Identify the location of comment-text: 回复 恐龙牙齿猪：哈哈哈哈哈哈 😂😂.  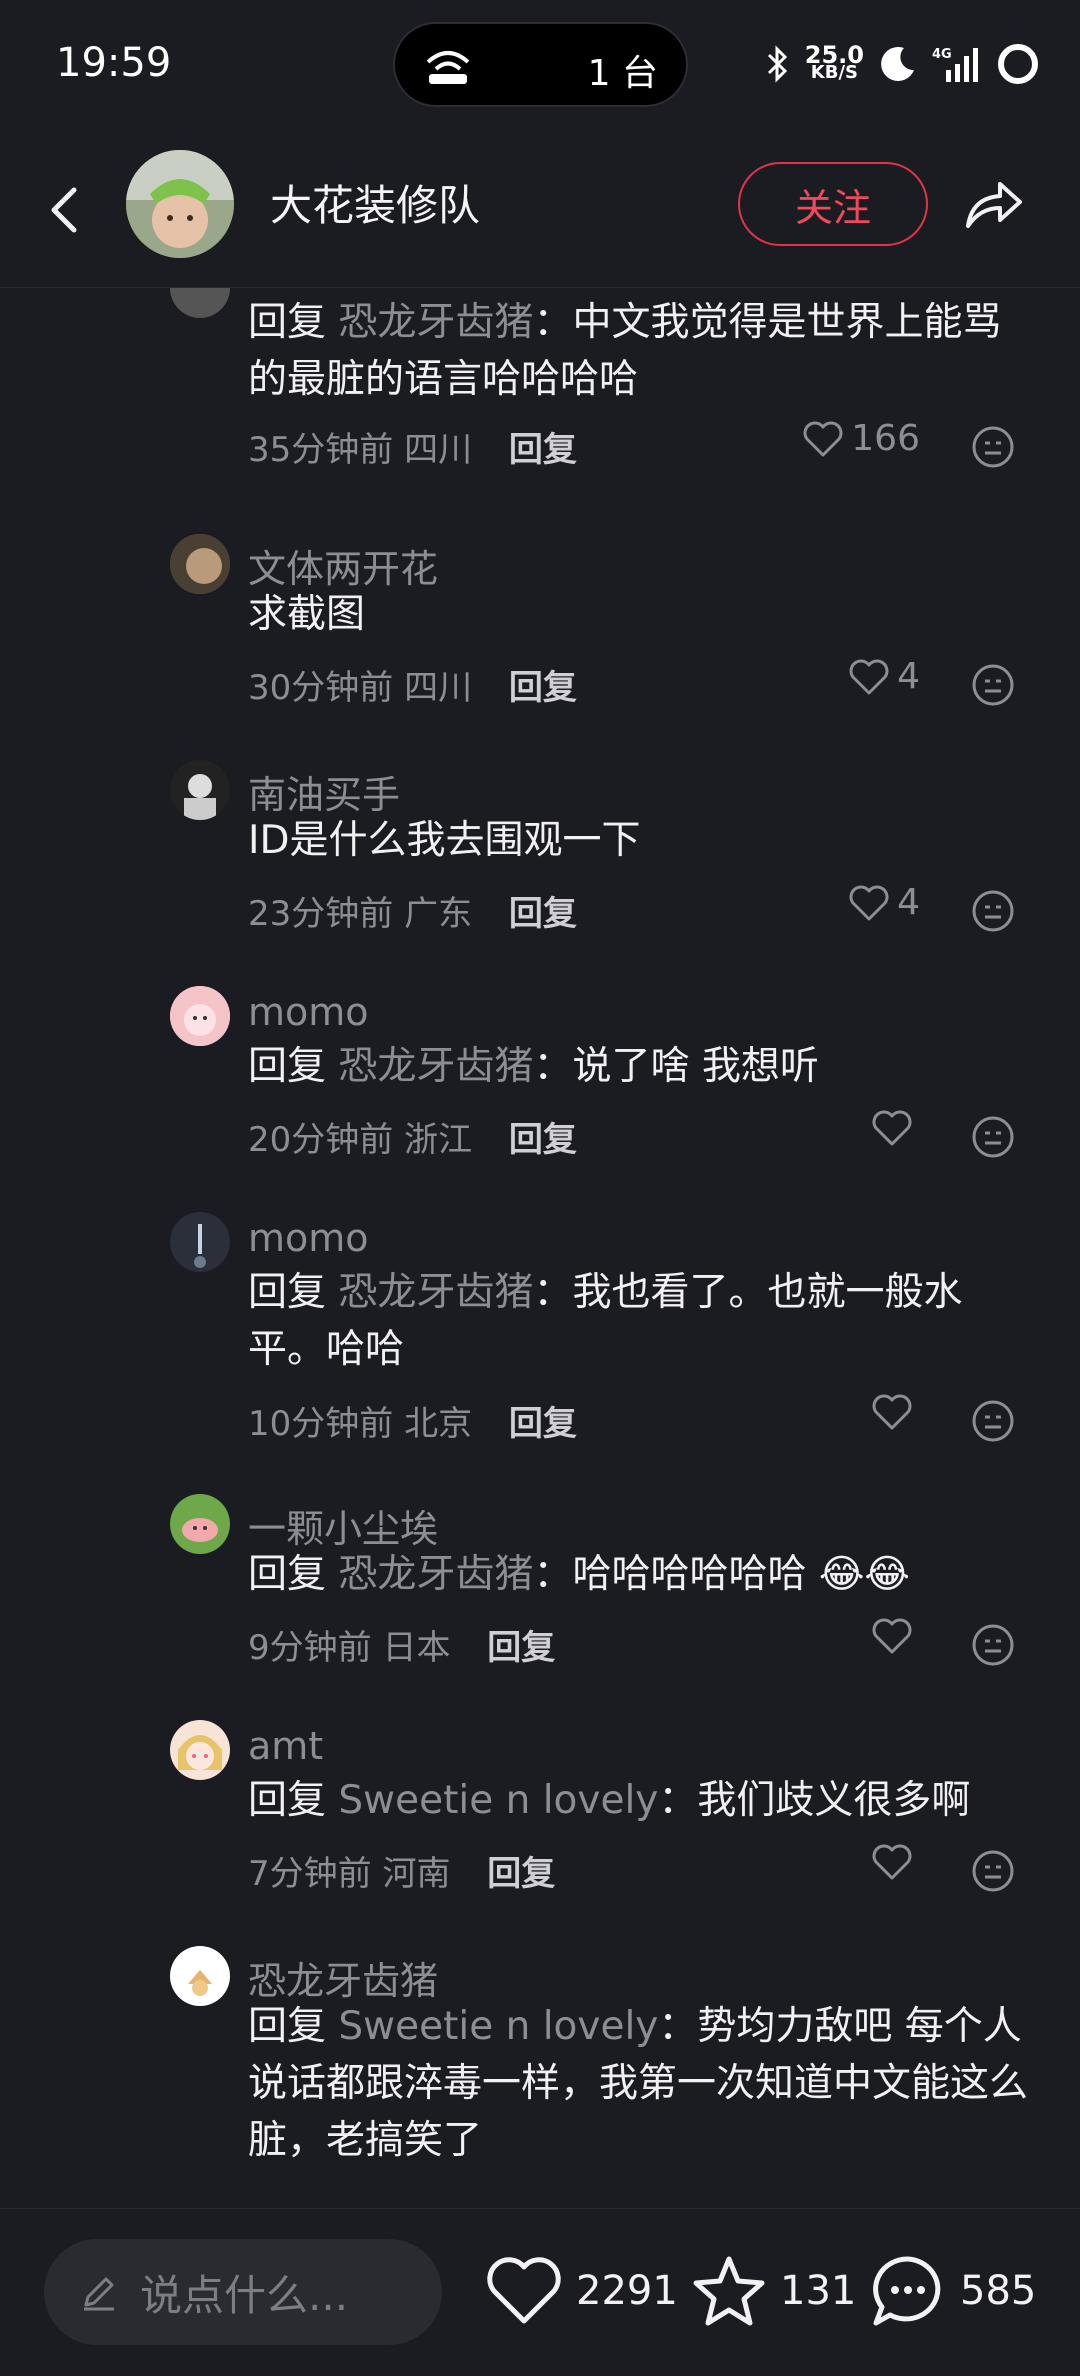
(579, 1574).